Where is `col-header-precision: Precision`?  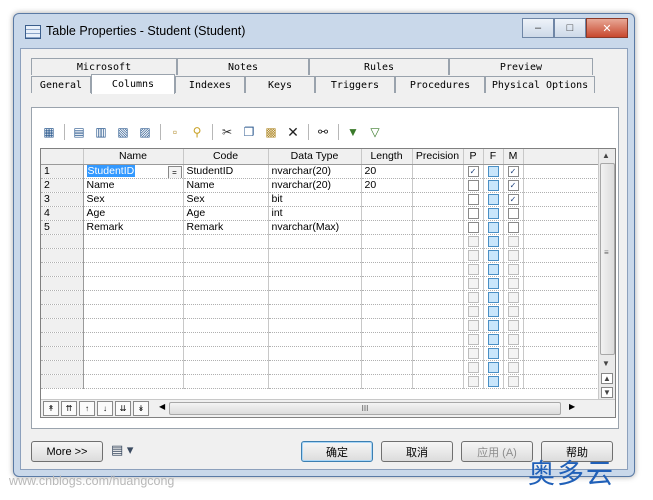
col-header-precision: Precision is located at coordinates (438, 157).